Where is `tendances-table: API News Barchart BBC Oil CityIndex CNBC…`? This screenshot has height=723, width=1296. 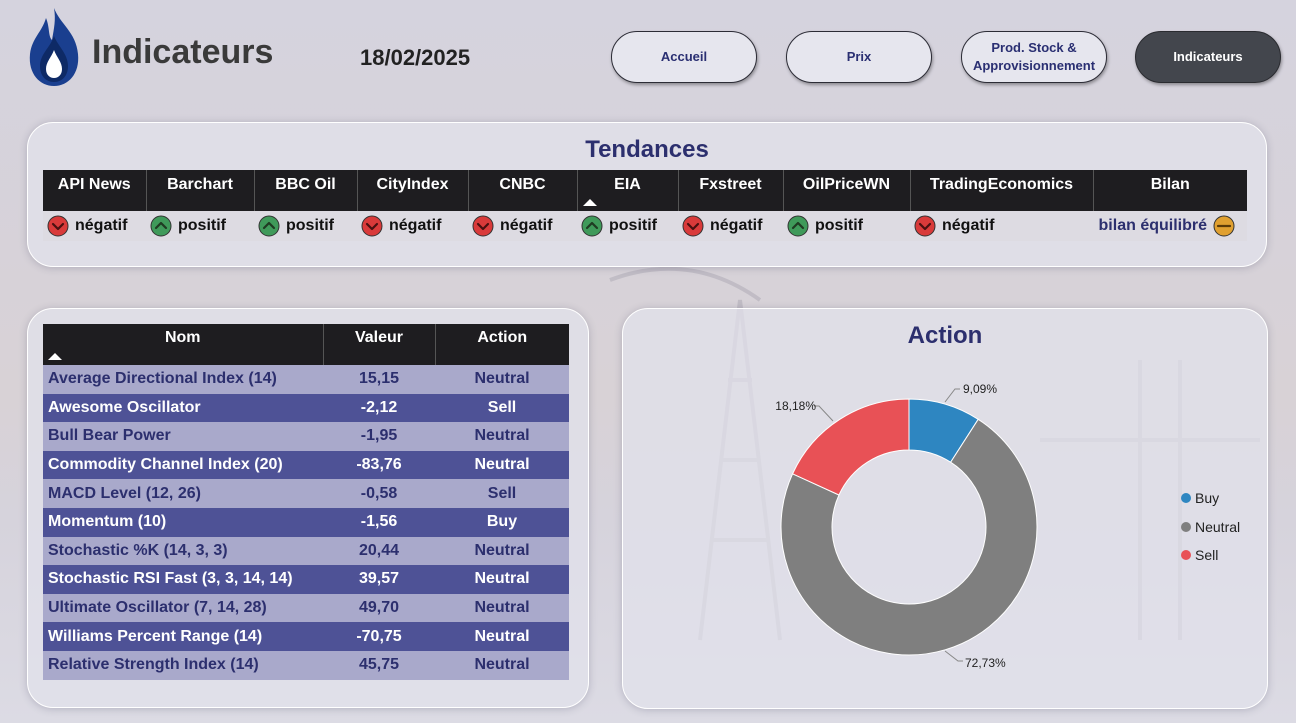
tendances-table: API News Barchart BBC Oil CityIndex CNBC… is located at coordinates (645, 205).